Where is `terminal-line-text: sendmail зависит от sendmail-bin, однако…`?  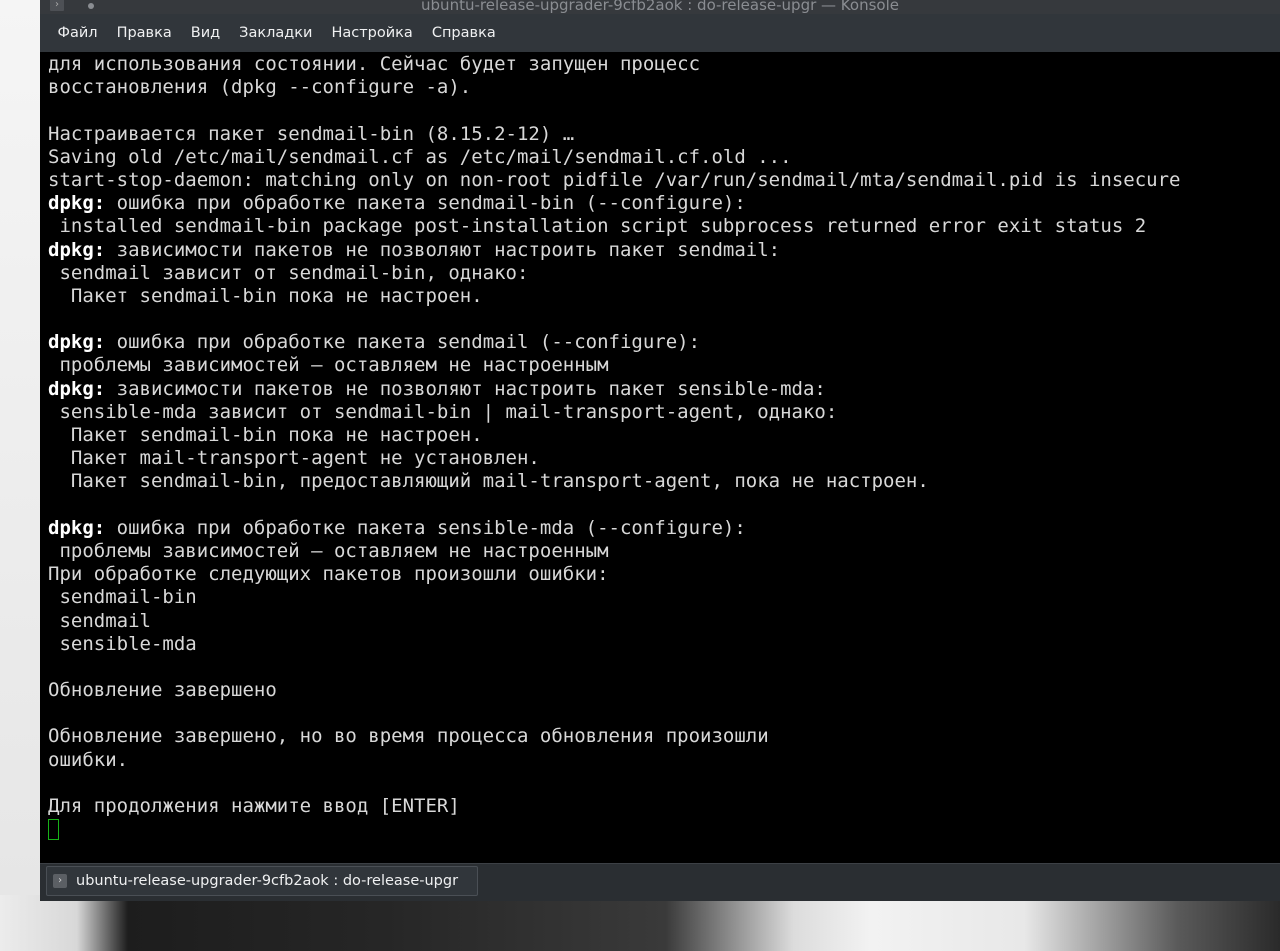 terminal-line-text: sendmail зависит от sendmail-bin, однако… is located at coordinates (288, 272).